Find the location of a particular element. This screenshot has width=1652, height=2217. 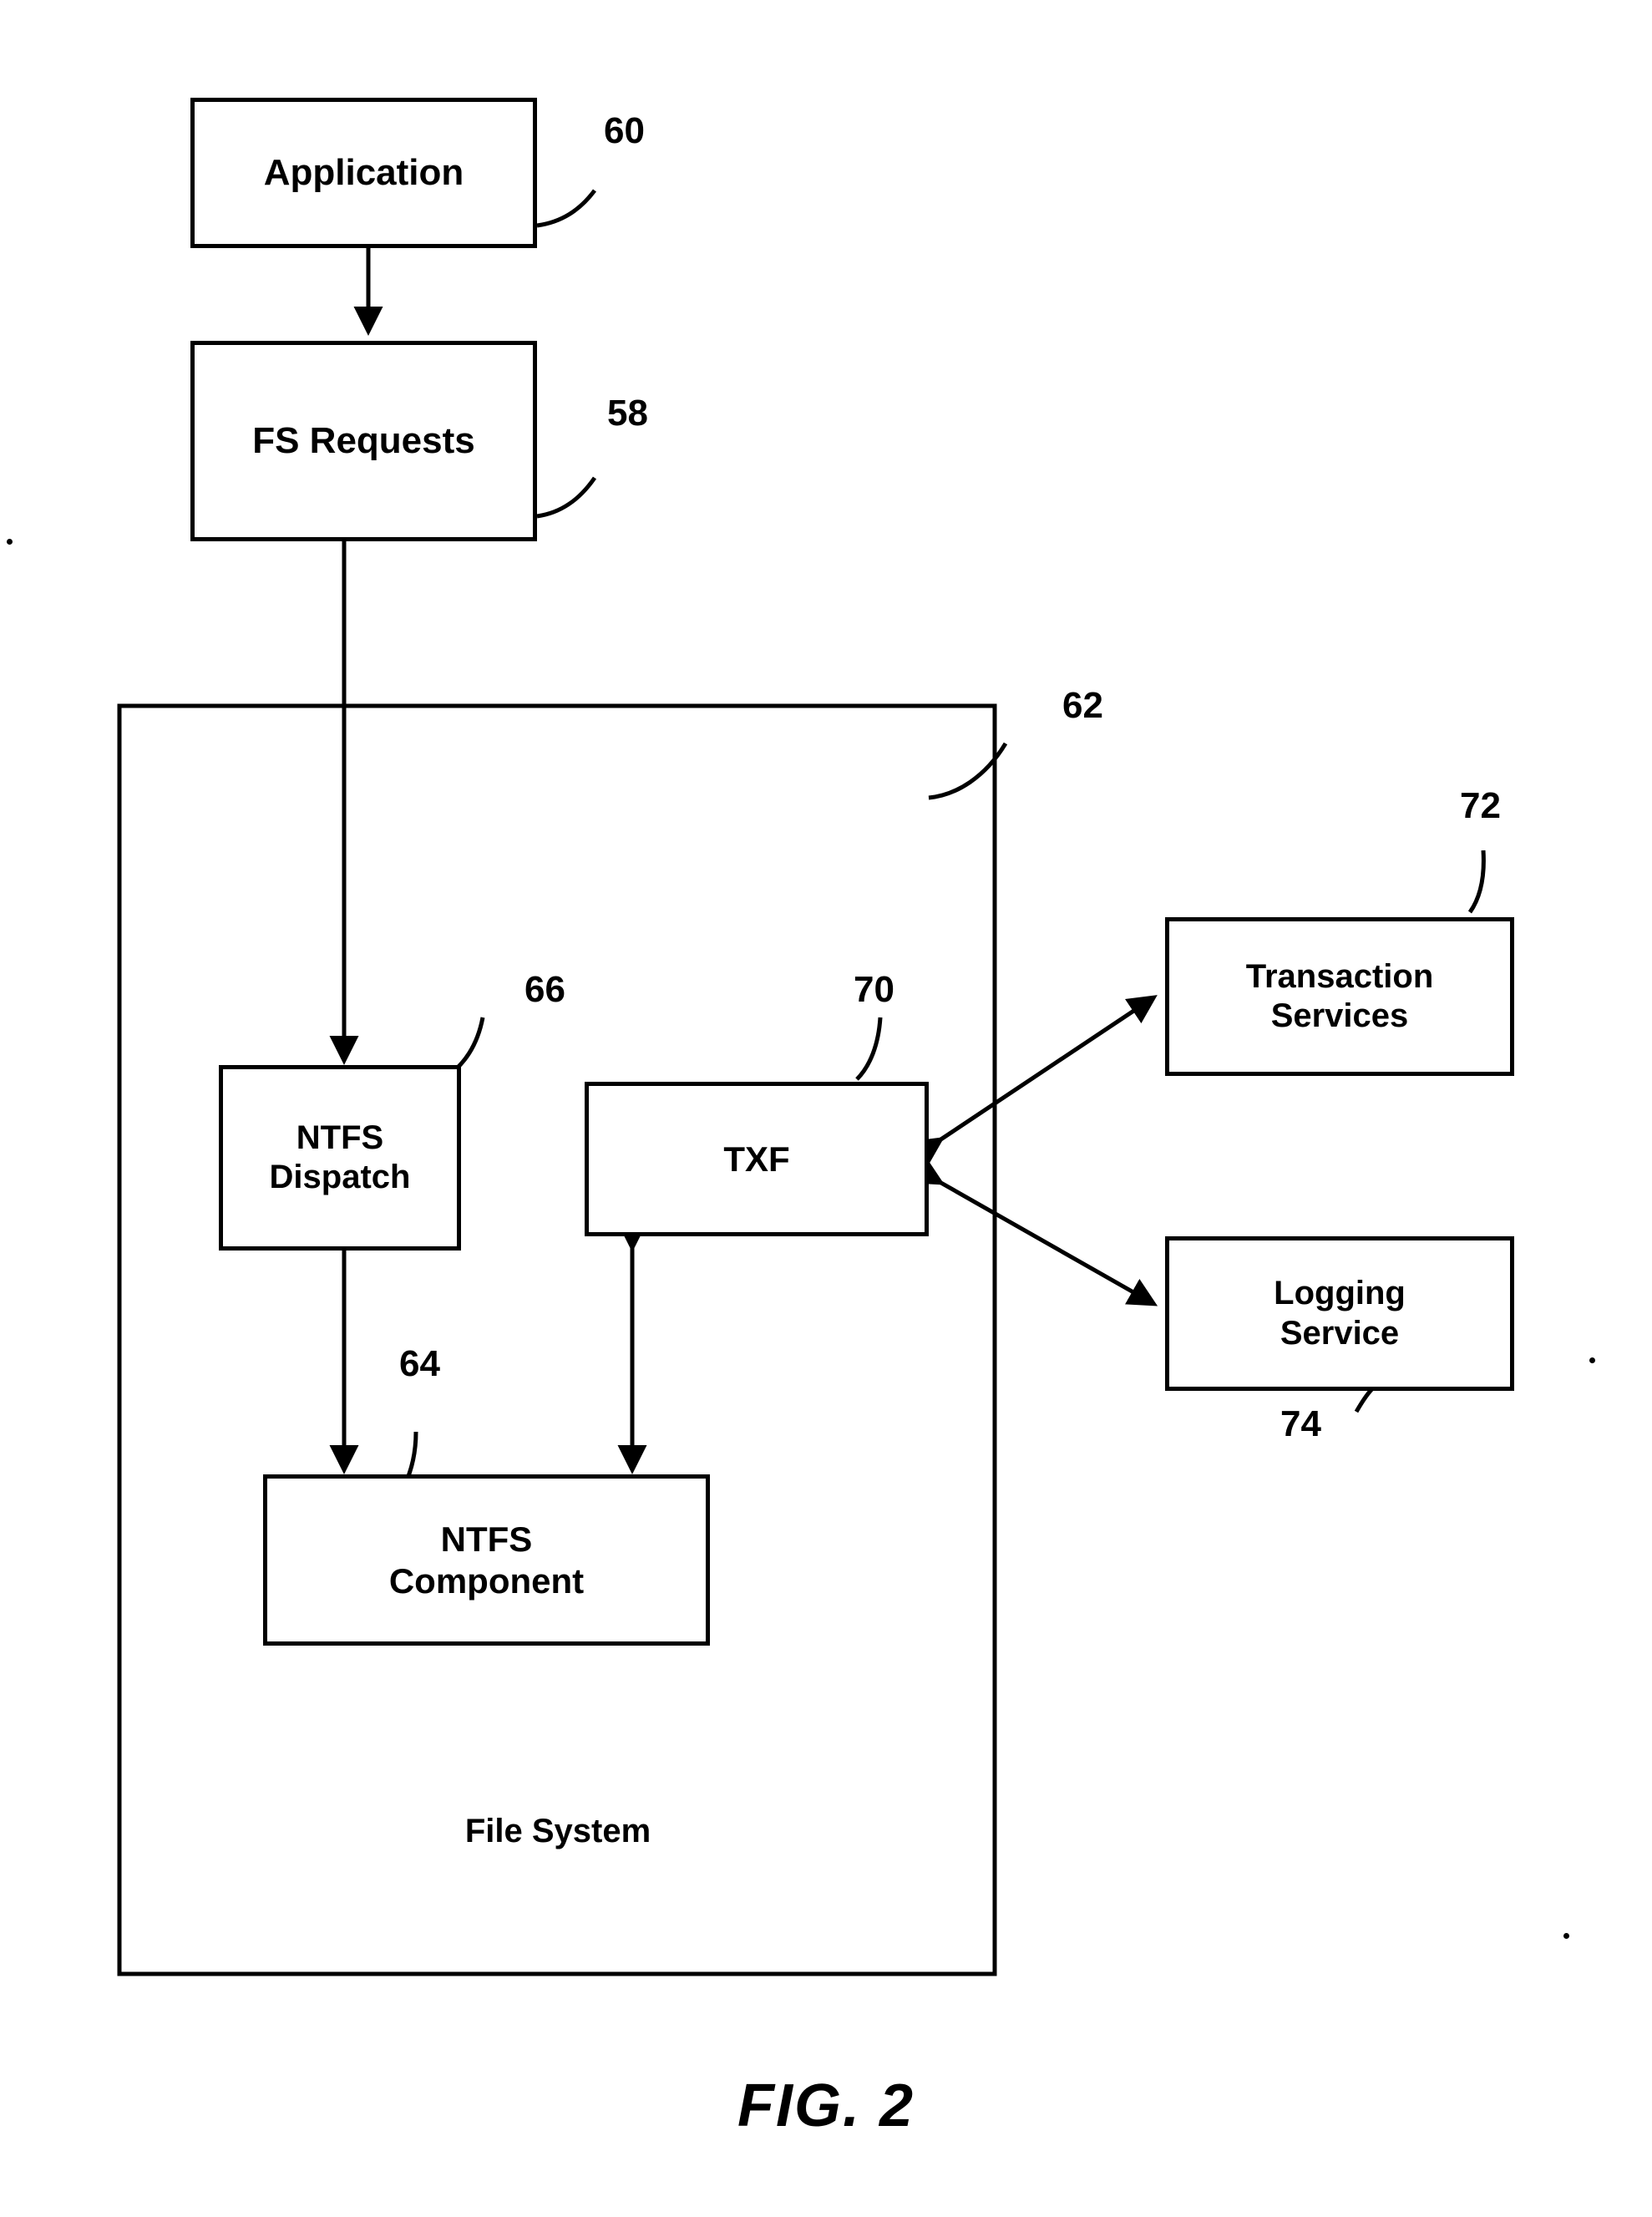

ref-numeral-72: 72 is located at coordinates (1480, 806).